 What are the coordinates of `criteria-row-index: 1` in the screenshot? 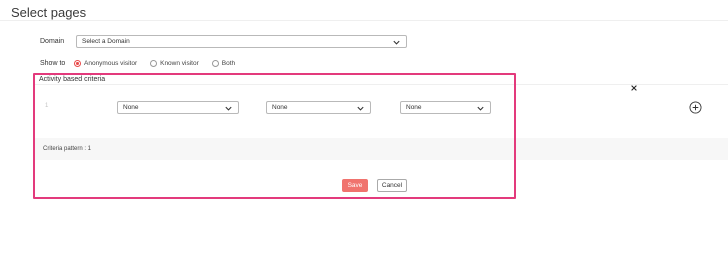 It's located at (47, 106).